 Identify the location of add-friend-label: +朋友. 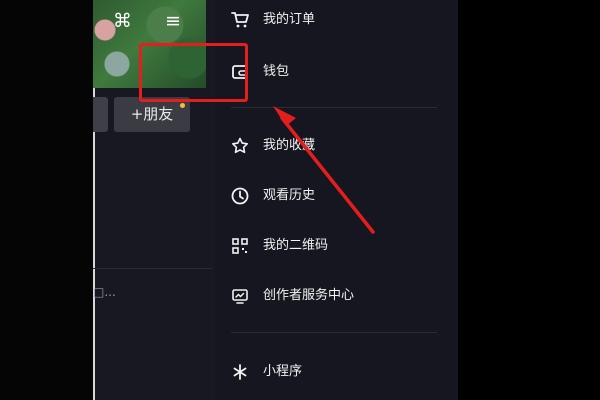
(152, 114).